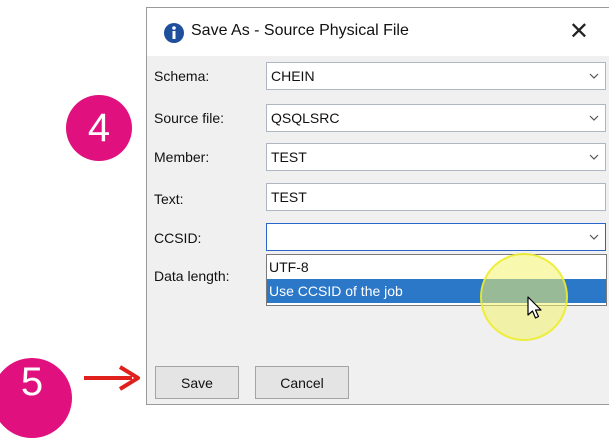 This screenshot has width=609, height=438. I want to click on source-file-combobox: QSQLSRC, so click(436, 118).